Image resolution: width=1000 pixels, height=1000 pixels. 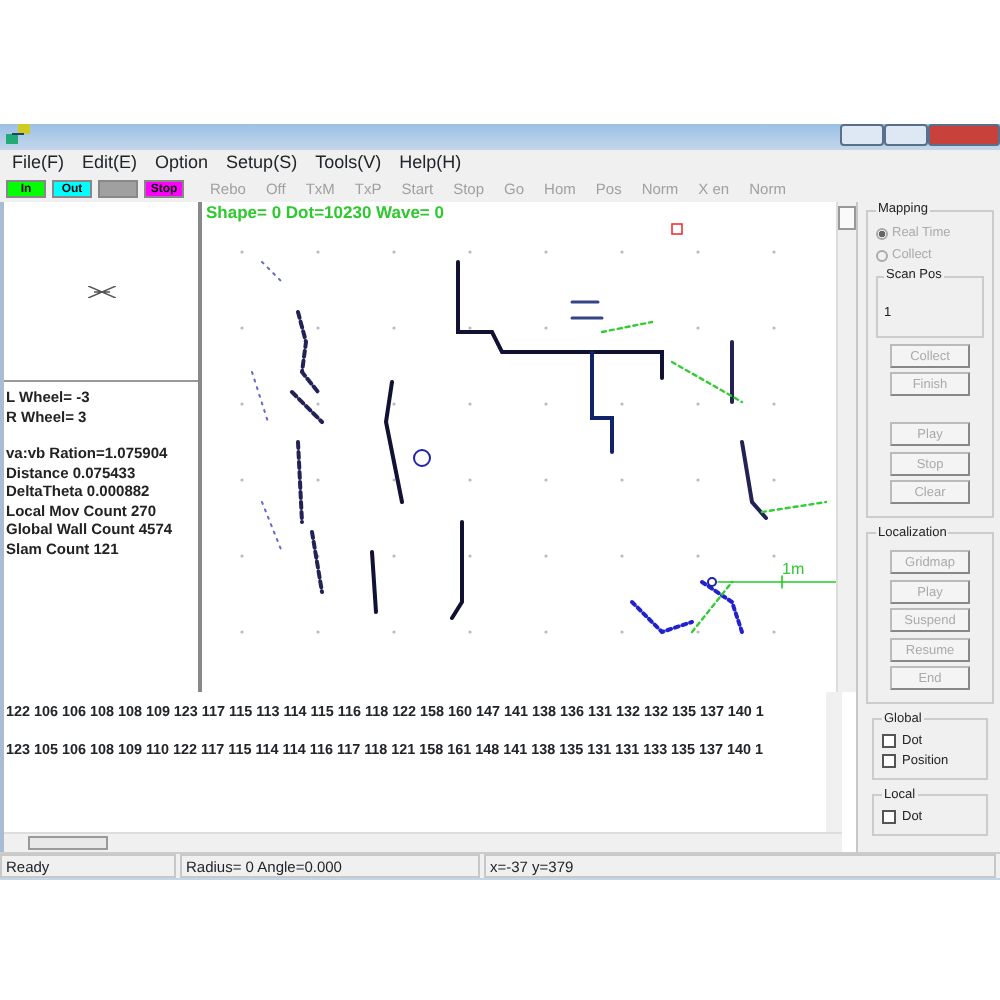 I want to click on scale-label: 1m, so click(x=793, y=570).